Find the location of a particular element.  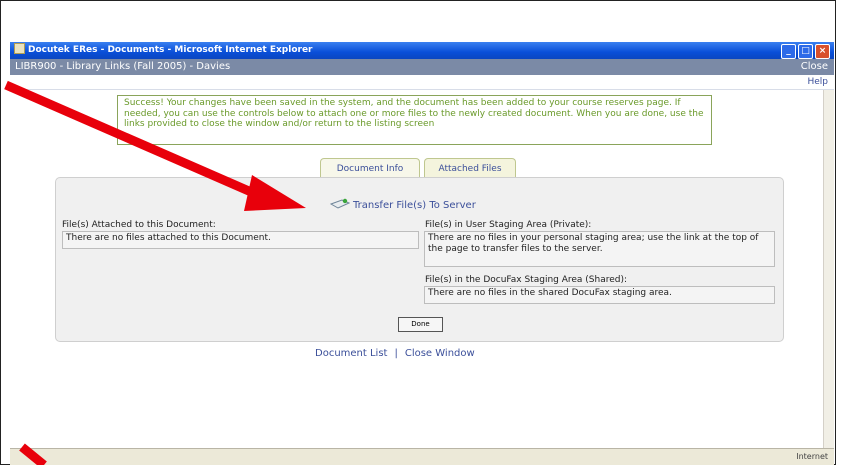

annotation-arrowhead is located at coordinates (275, 193).